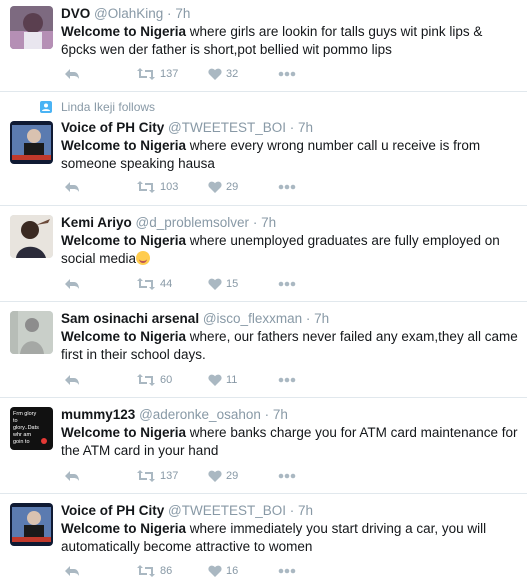  What do you see at coordinates (200, 414) in the screenshot?
I see `username: @aderonke_osahon` at bounding box center [200, 414].